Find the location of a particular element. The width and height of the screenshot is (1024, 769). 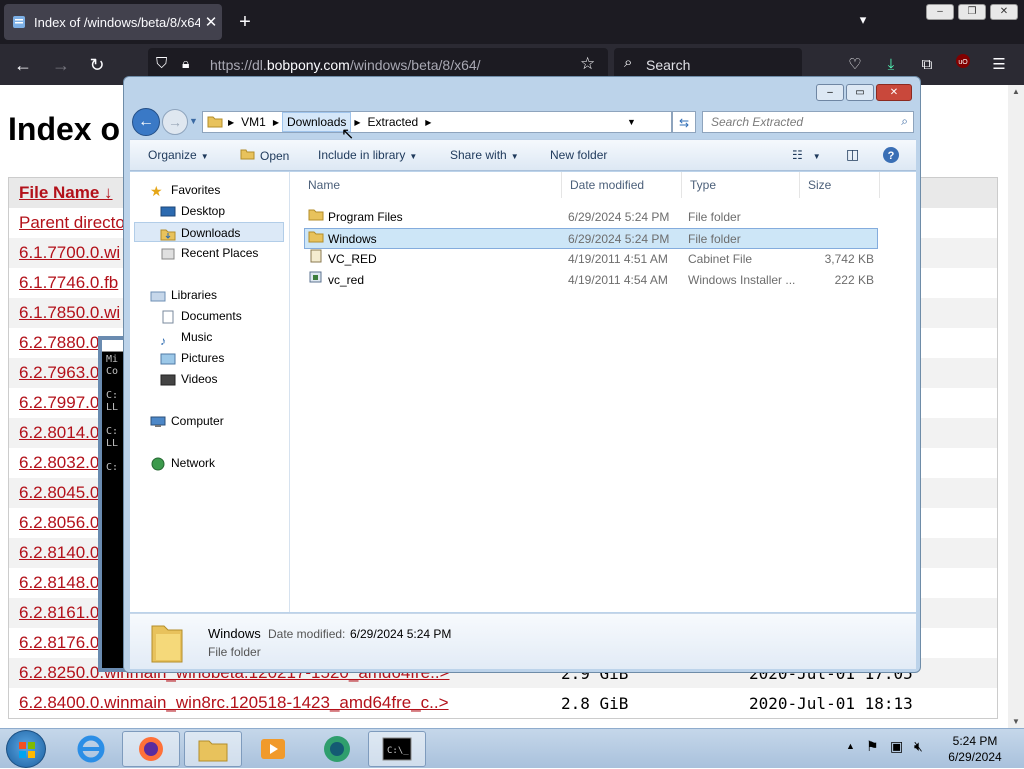

nav-music: ♪ Music is located at coordinates (186, 337).